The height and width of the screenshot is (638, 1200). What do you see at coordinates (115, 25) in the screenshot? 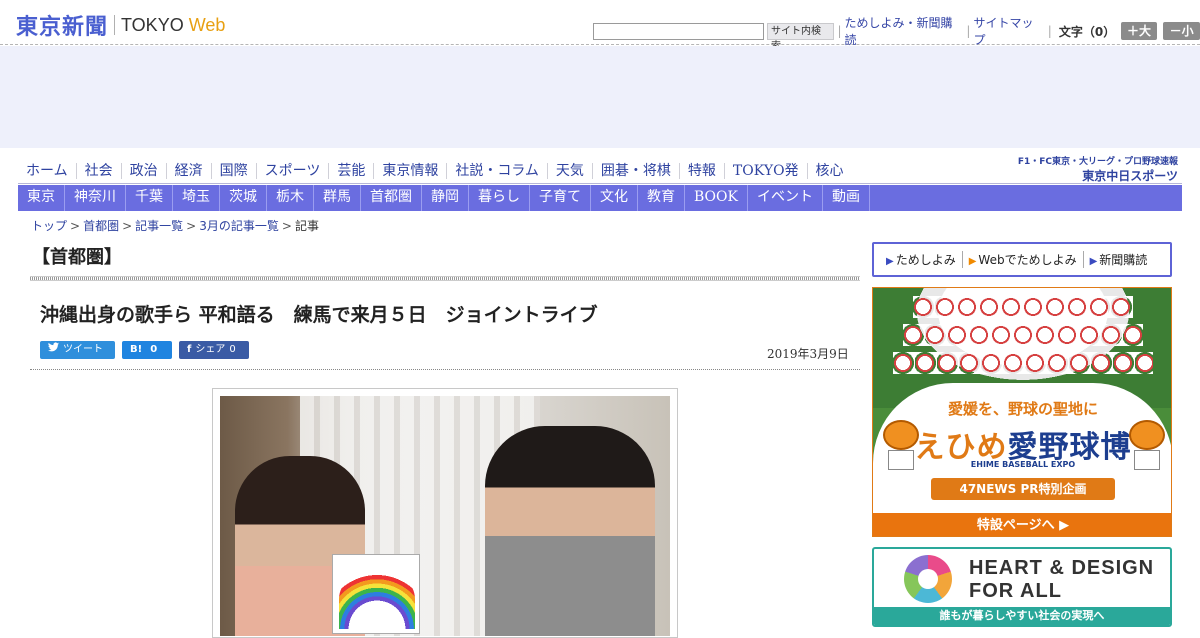
I see `logo-divider` at bounding box center [115, 25].